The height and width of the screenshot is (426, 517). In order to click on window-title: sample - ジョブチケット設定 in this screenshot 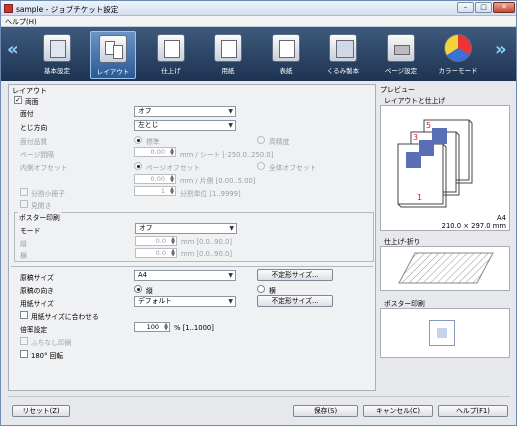, I will do `click(67, 9)`.